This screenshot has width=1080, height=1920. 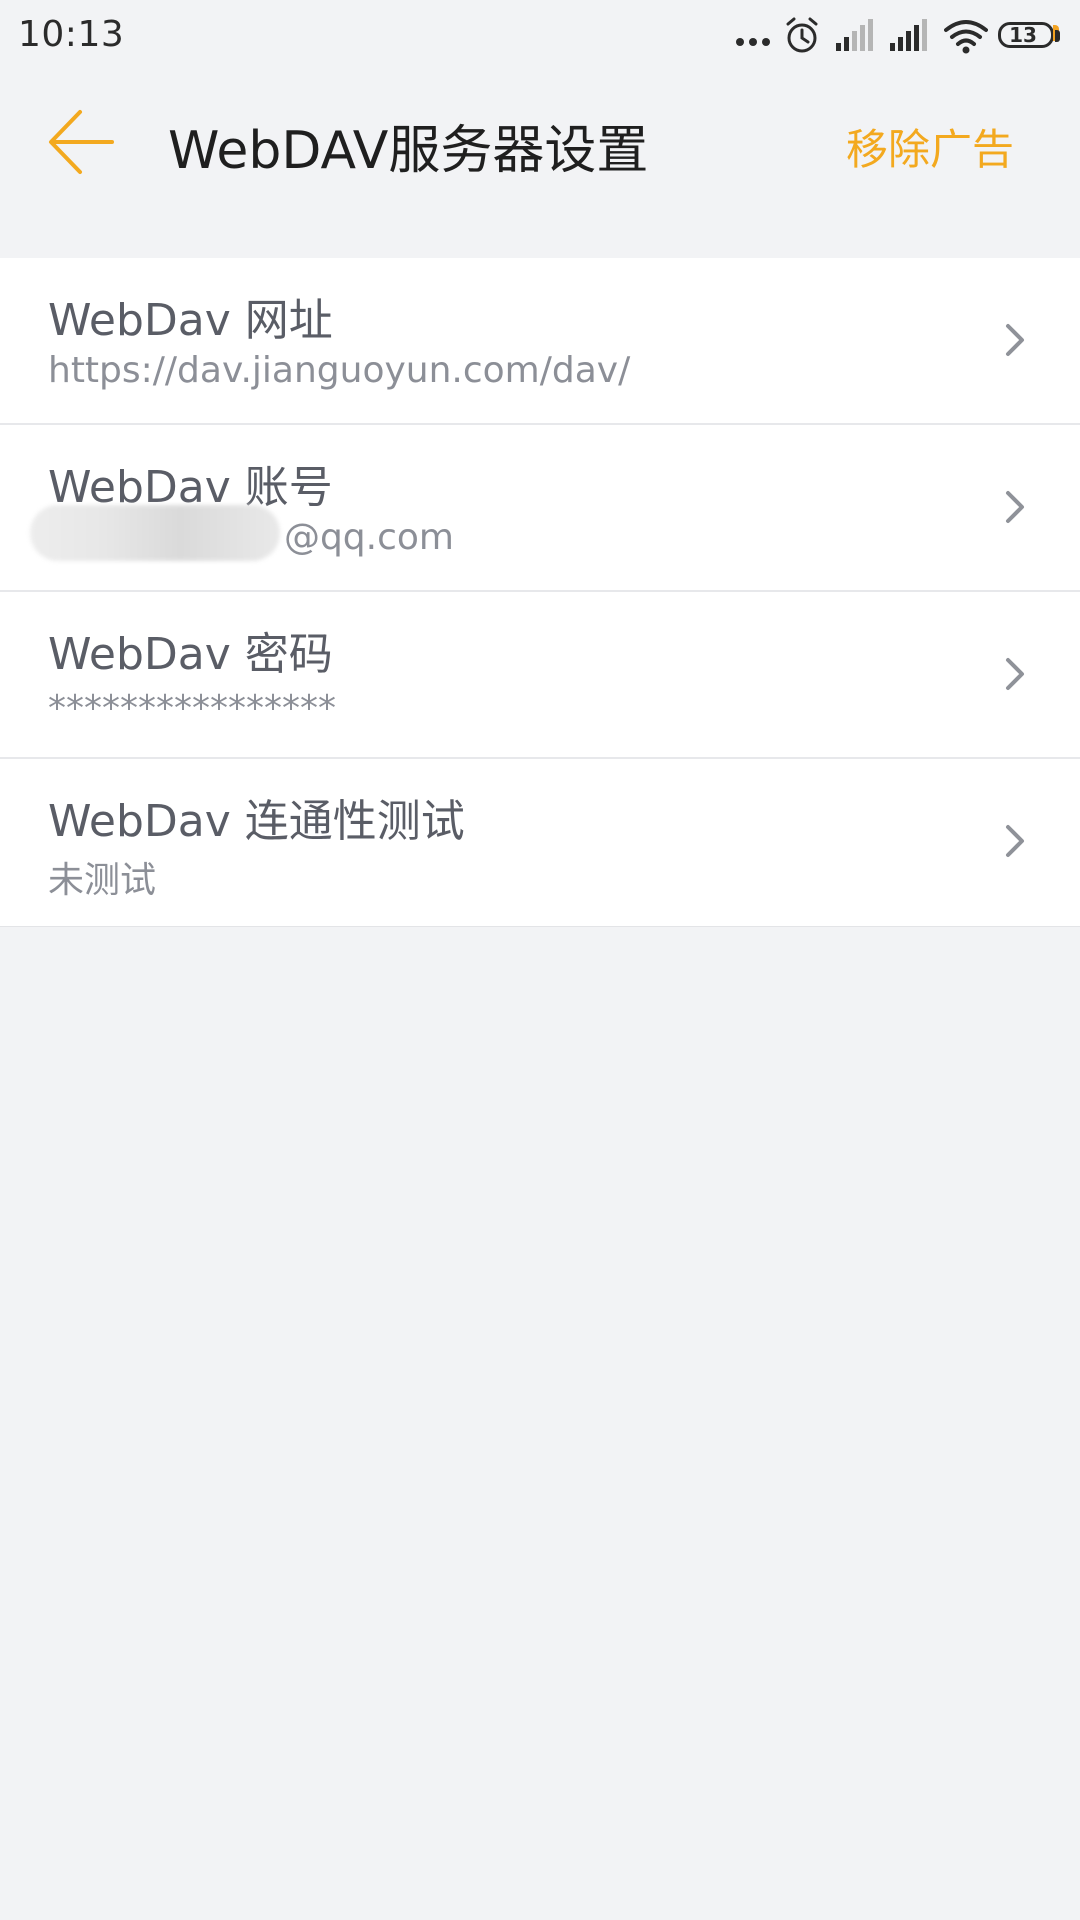 What do you see at coordinates (540, 508) in the screenshot?
I see `setting-item-webdav-account: WebDav 账号 2xxxxxxxxxx@qq.com` at bounding box center [540, 508].